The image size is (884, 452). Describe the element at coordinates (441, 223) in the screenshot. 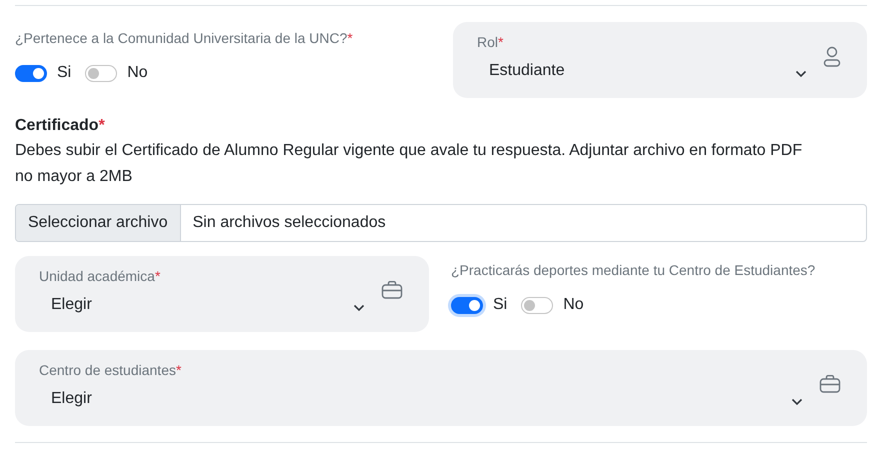

I see `file-input: Seleccionar archivo Sin archivos seleccionados` at that location.